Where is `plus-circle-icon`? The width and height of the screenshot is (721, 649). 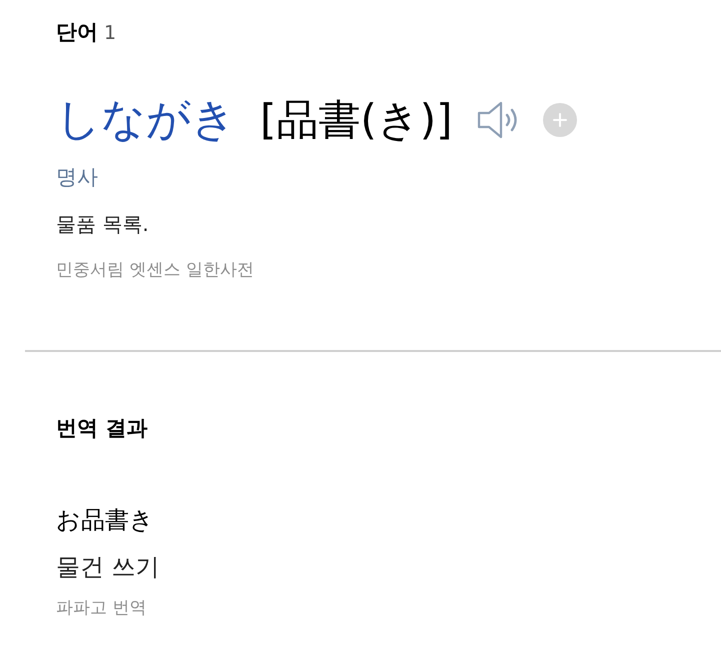
plus-circle-icon is located at coordinates (559, 120).